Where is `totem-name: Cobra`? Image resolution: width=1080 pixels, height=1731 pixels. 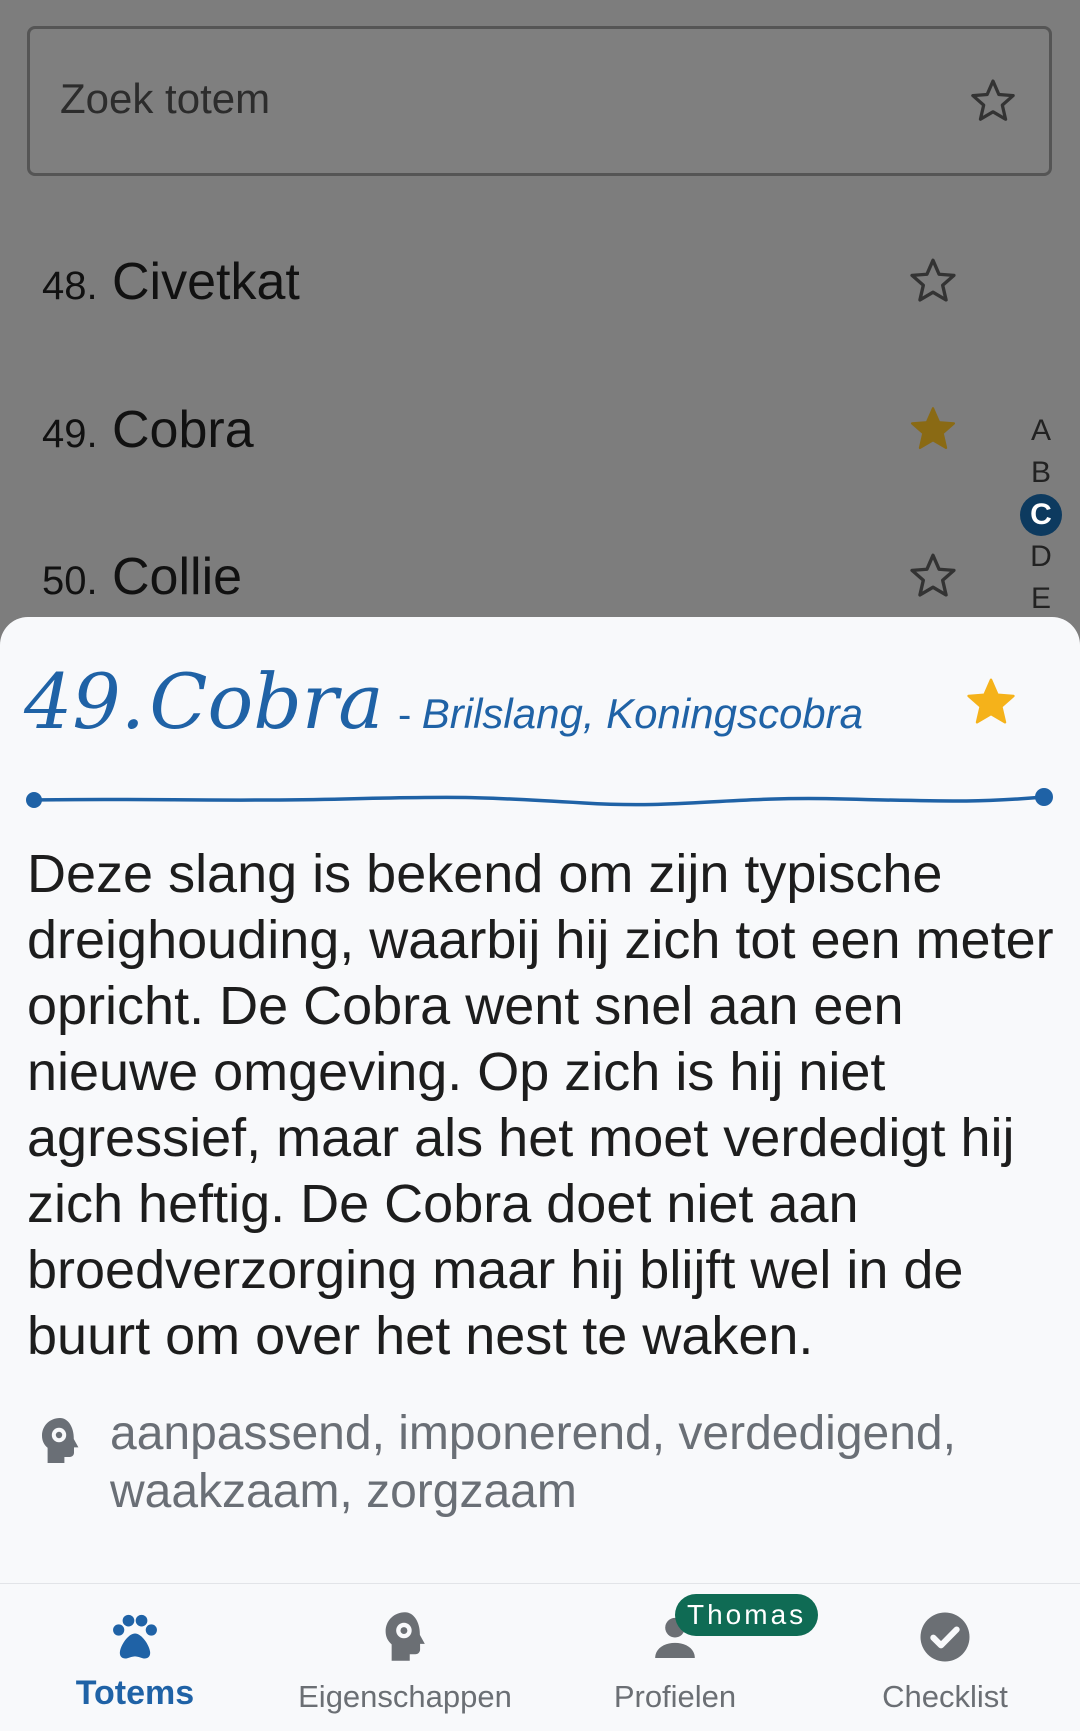 totem-name: Cobra is located at coordinates (266, 701).